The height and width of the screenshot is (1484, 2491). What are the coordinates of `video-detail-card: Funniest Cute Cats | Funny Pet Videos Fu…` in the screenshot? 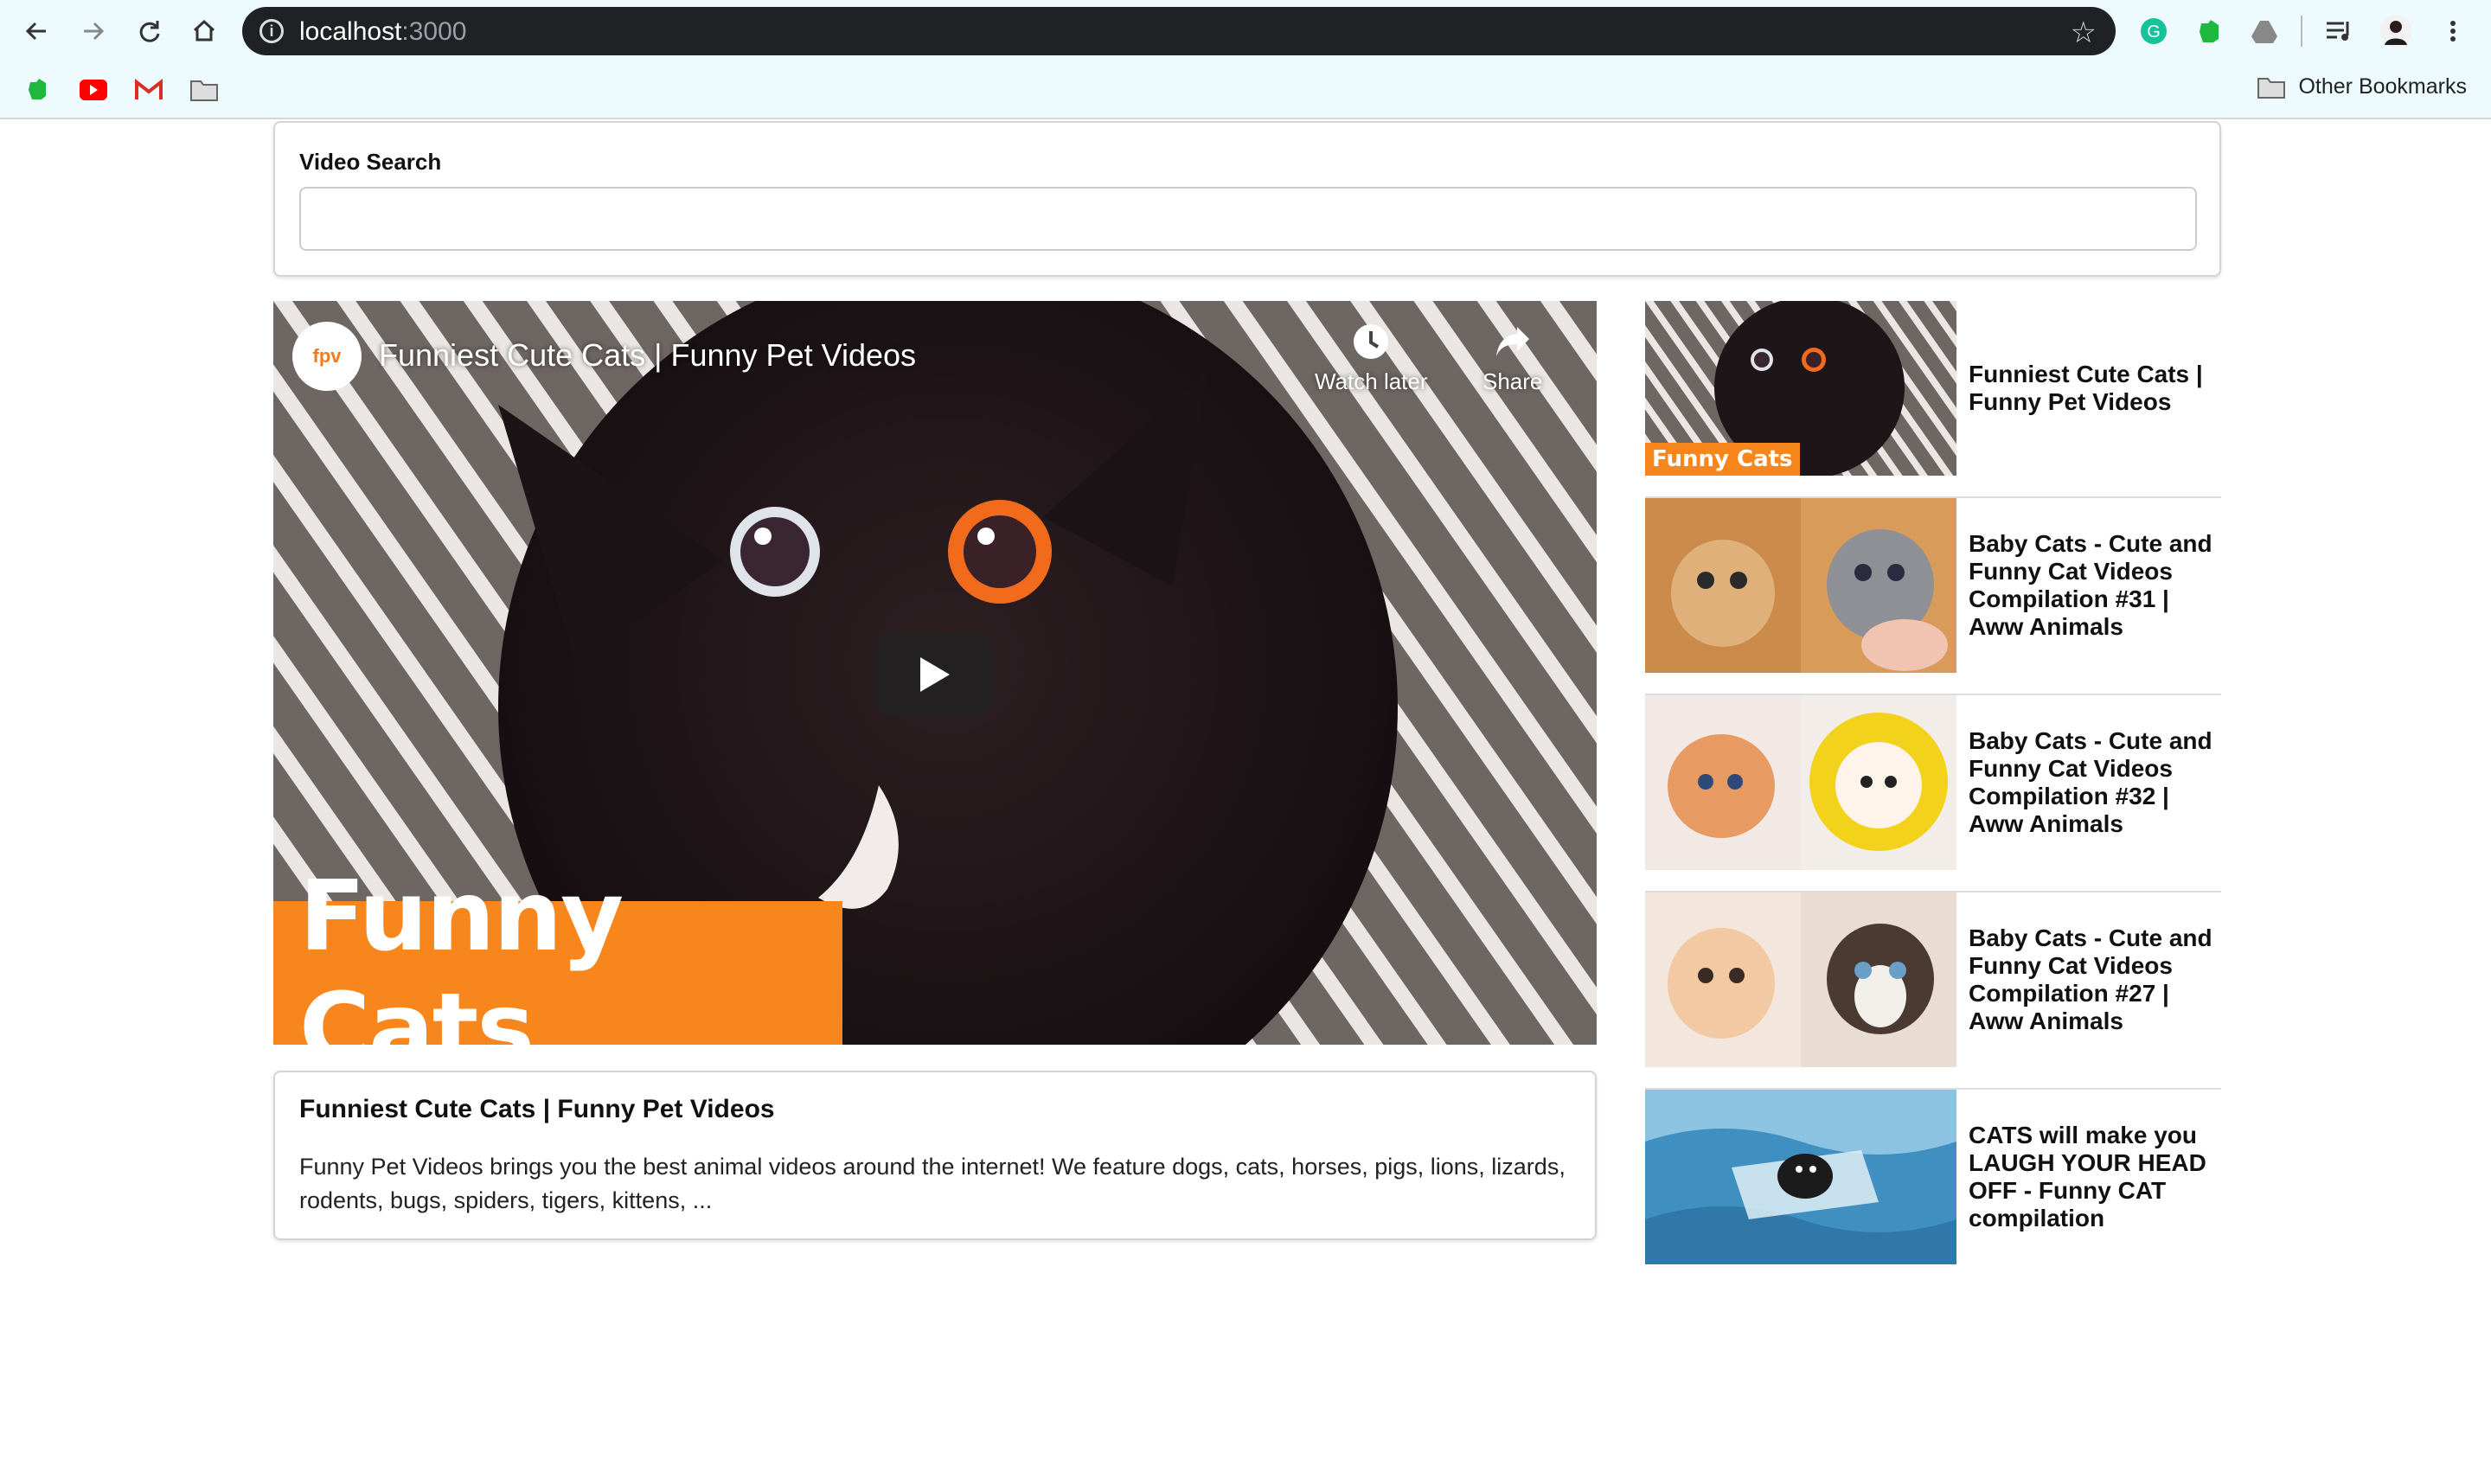 It's located at (935, 1156).